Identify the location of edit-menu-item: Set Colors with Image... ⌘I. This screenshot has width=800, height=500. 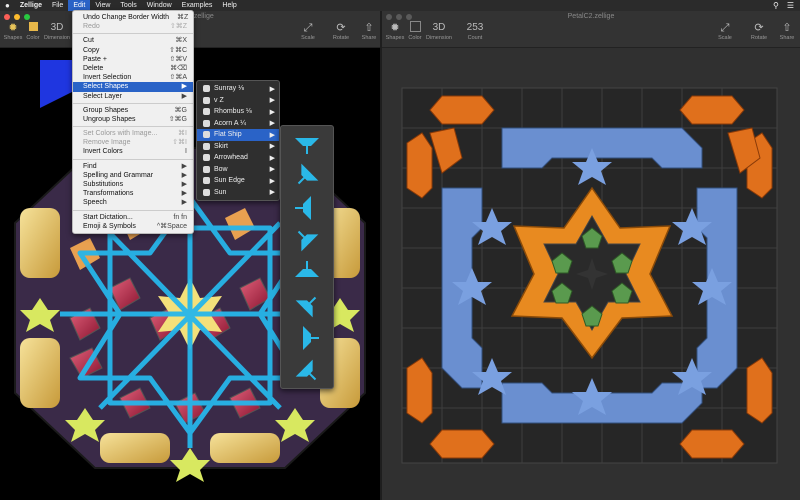
(133, 133).